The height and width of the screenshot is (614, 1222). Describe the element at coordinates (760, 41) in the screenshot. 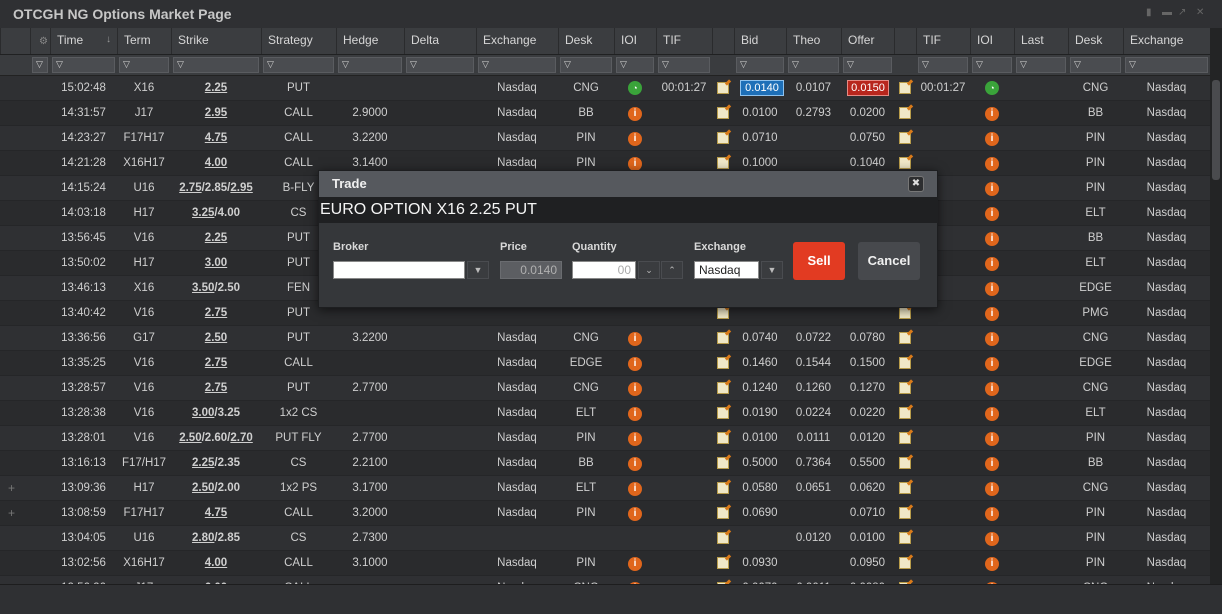

I see `column-header-bid: Bid` at that location.